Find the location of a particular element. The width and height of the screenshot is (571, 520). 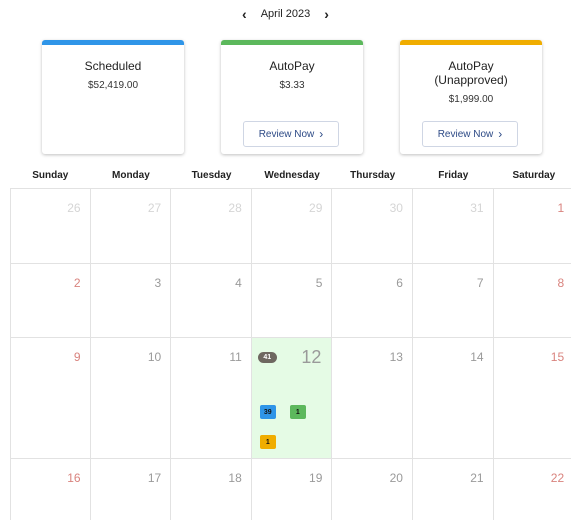

calendar-day: 2 is located at coordinates (50, 300).